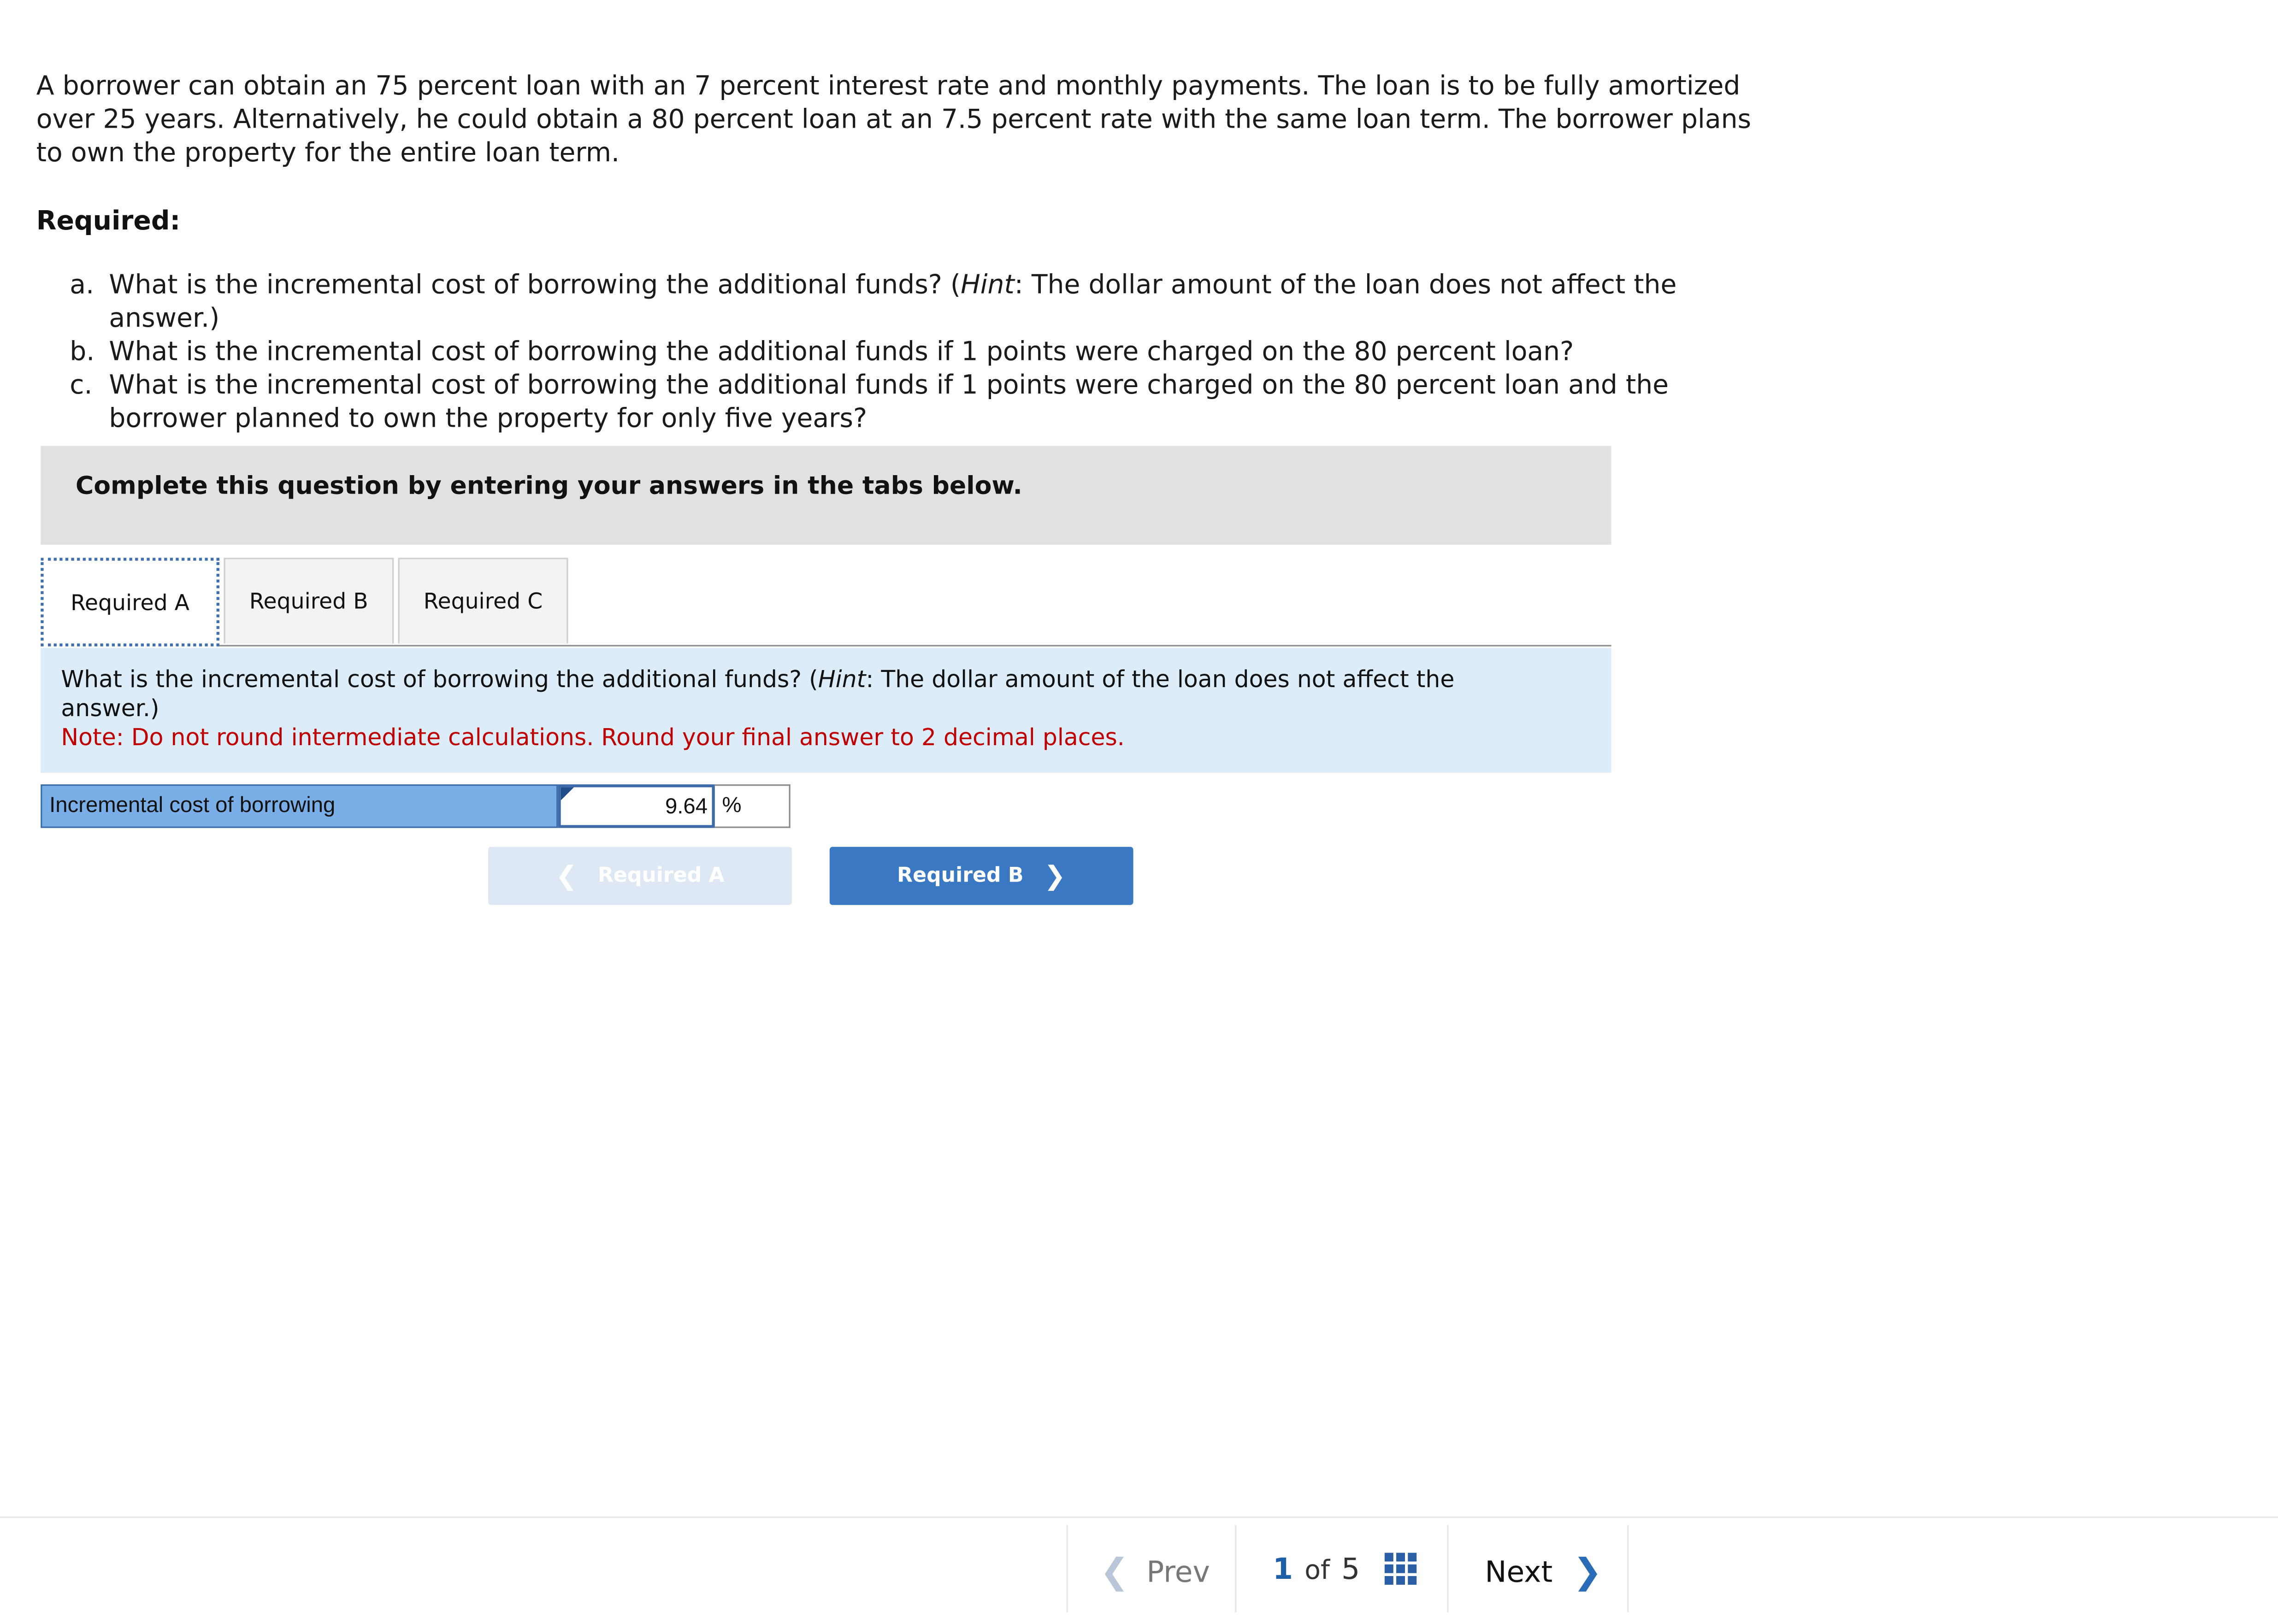  Describe the element at coordinates (108, 221) in the screenshot. I see `required-heading: Required:` at that location.